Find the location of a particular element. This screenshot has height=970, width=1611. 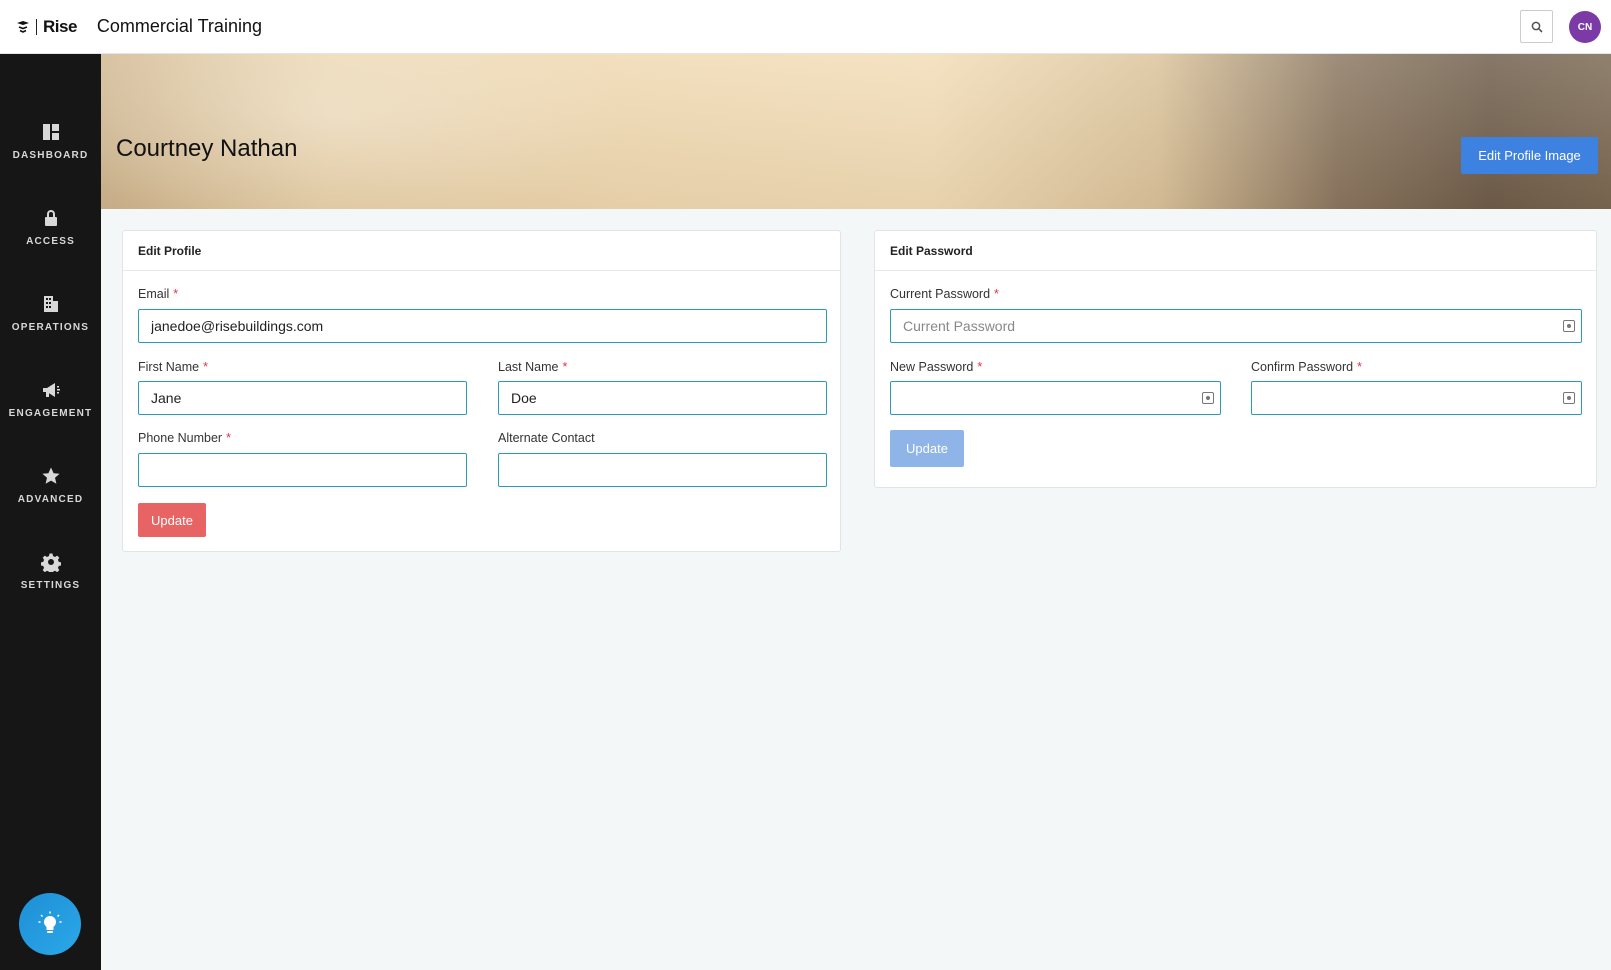

profile-banner-image is located at coordinates (856, 131).